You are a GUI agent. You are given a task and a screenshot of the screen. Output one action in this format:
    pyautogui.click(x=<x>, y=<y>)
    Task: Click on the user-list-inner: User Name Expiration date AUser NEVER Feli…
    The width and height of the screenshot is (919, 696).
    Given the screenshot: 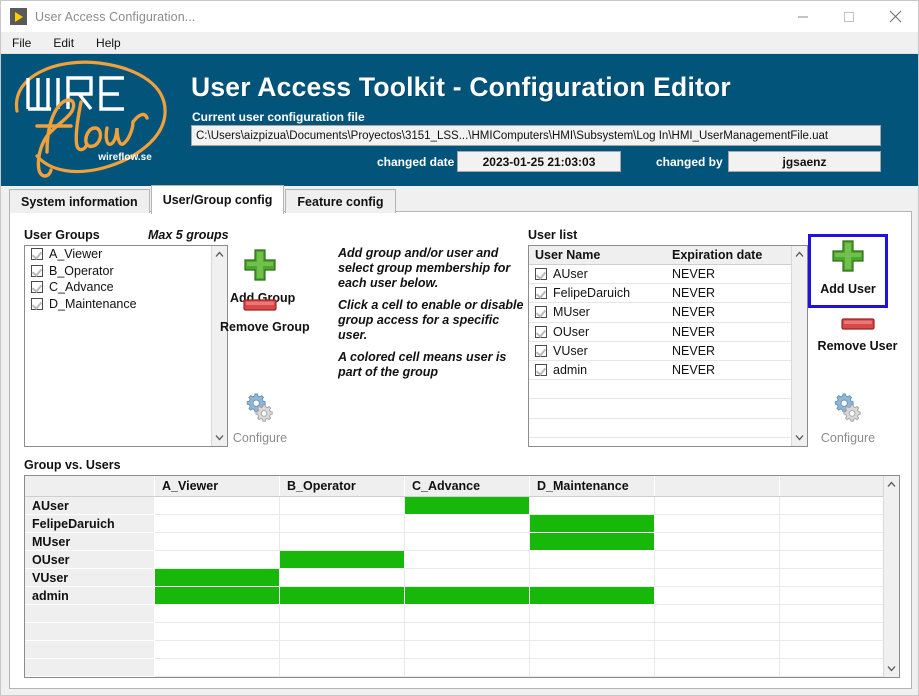 What is the action you would take?
    pyautogui.click(x=660, y=346)
    